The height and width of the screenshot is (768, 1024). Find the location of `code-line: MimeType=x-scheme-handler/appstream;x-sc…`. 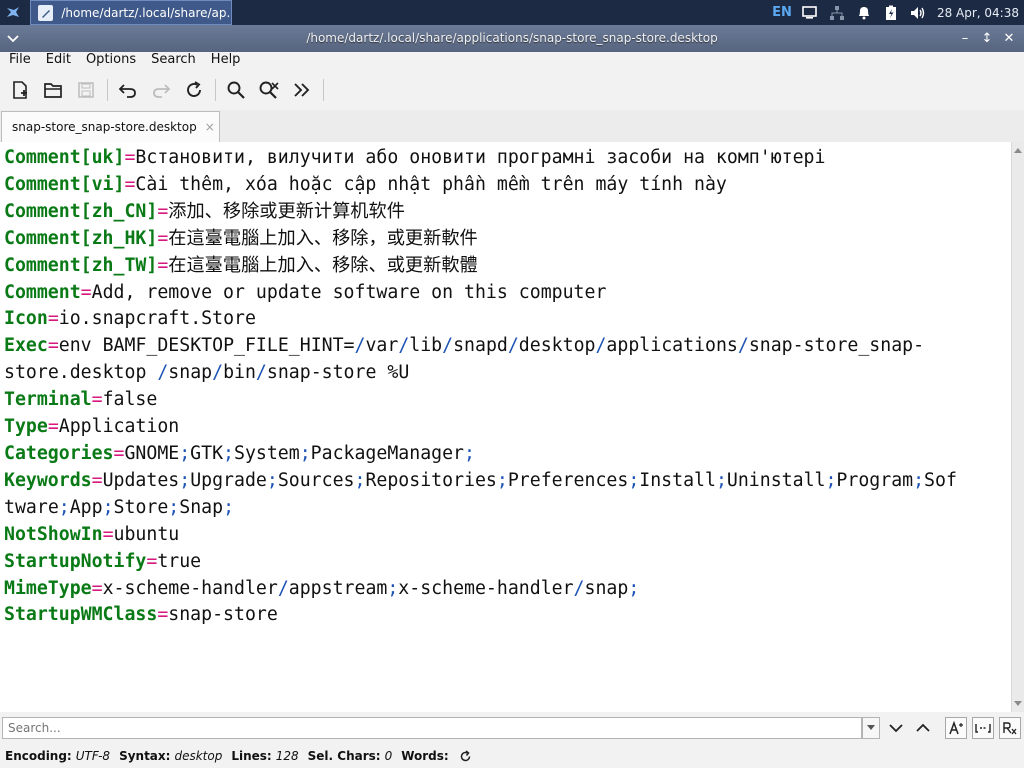

code-line: MimeType=x-scheme-handler/appstream;x-sc… is located at coordinates (321, 588).